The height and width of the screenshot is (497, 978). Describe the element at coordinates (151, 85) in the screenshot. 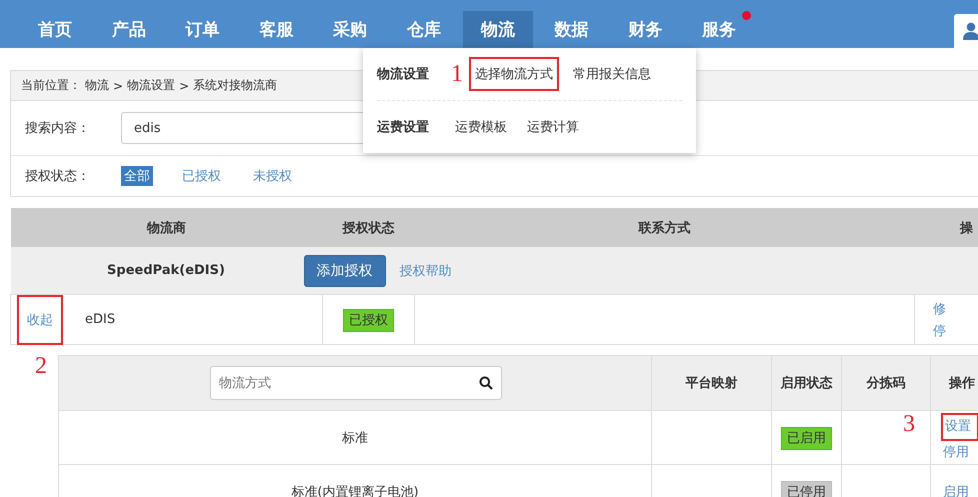

I see `breadcrumb-item: 物流设置` at that location.